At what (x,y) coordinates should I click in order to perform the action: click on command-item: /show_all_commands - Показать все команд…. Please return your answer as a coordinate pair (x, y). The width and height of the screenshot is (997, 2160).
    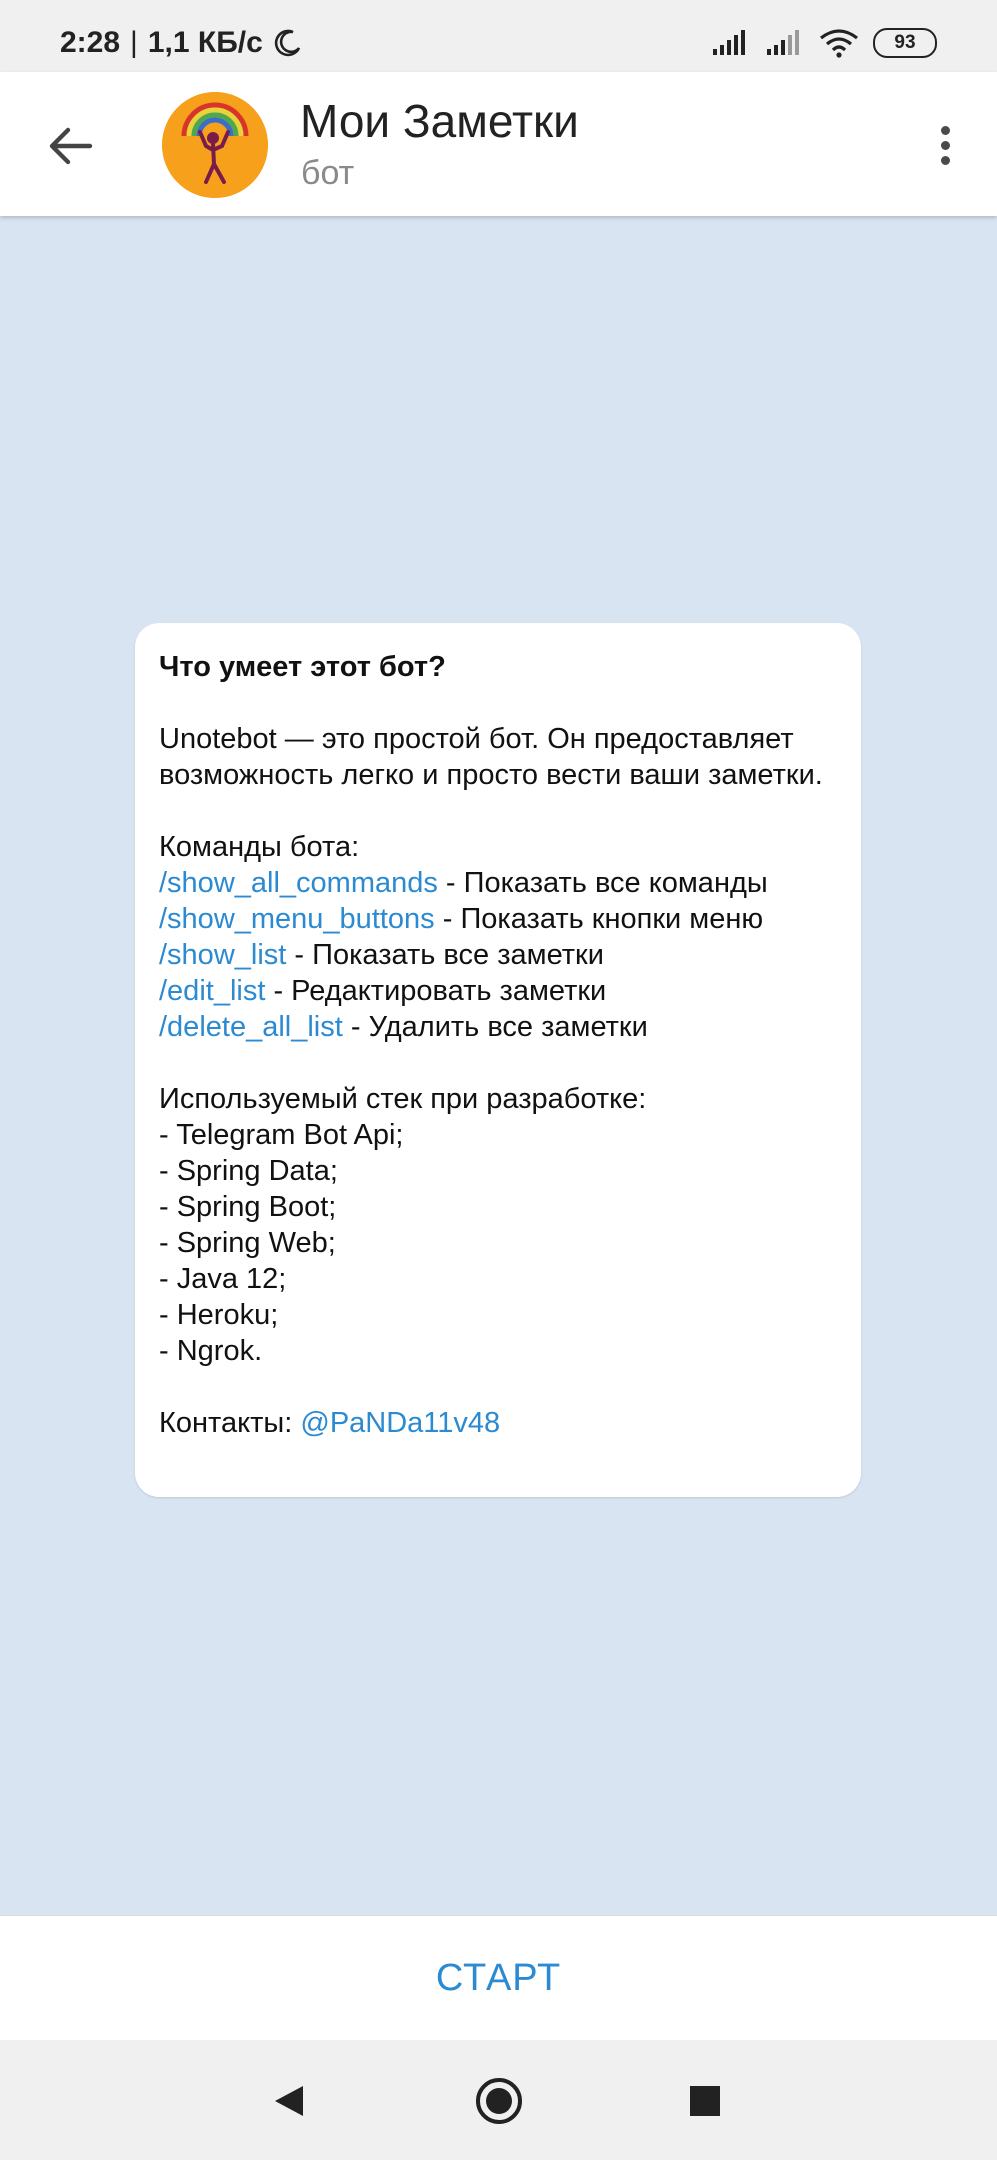
    Looking at the image, I should click on (498, 883).